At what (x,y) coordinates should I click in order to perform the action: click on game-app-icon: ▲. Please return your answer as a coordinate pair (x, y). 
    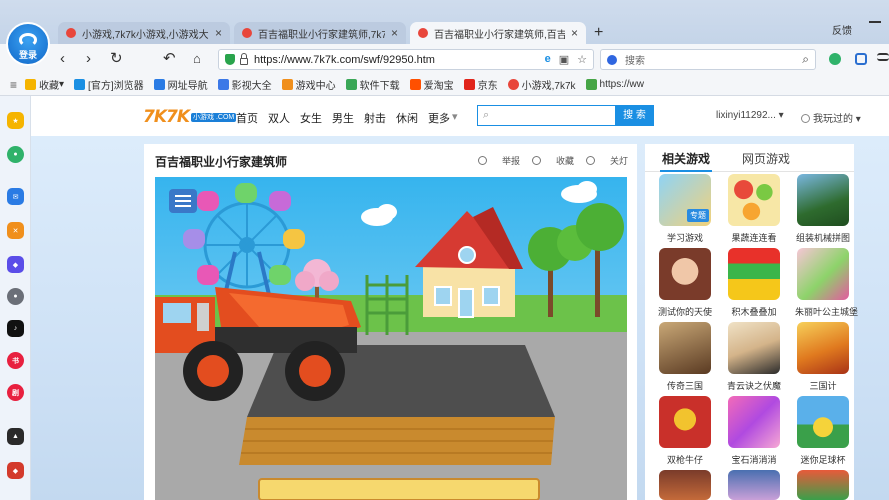
    Looking at the image, I should click on (15, 436).